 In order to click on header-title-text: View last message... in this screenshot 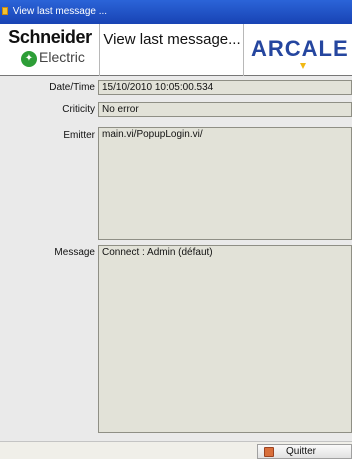, I will do `click(172, 39)`.